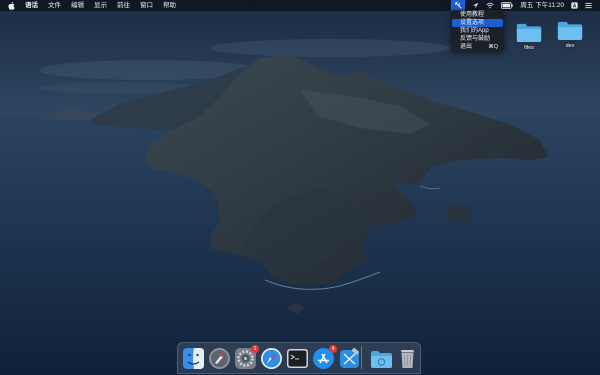 Image resolution: width=600 pixels, height=375 pixels. I want to click on menu-item-label: 我们的App, so click(474, 31).